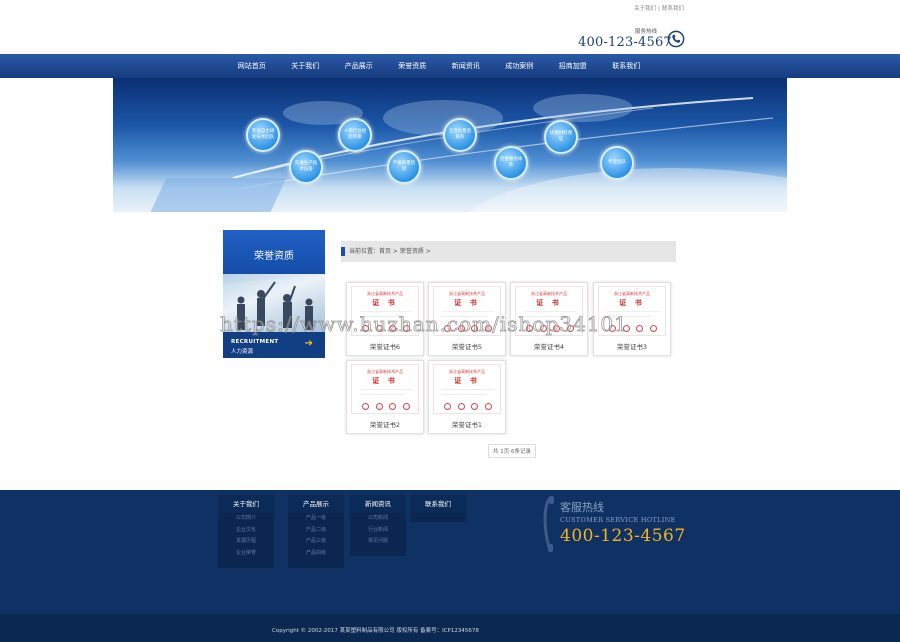 The image size is (900, 642). What do you see at coordinates (385, 424) in the screenshot?
I see `certificate-label: 荣誉证书2` at bounding box center [385, 424].